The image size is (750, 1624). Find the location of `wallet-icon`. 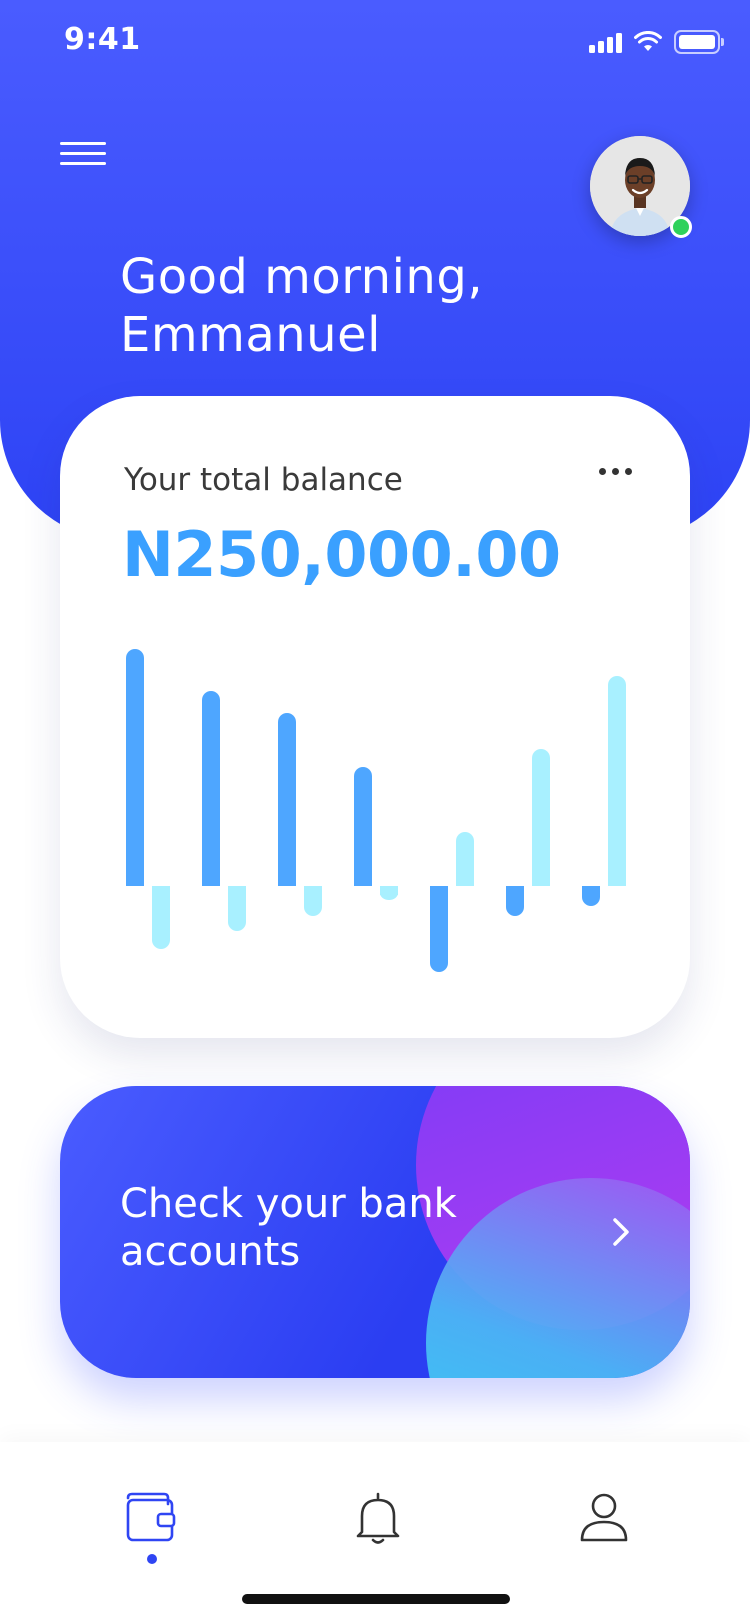

wallet-icon is located at coordinates (151, 1517).